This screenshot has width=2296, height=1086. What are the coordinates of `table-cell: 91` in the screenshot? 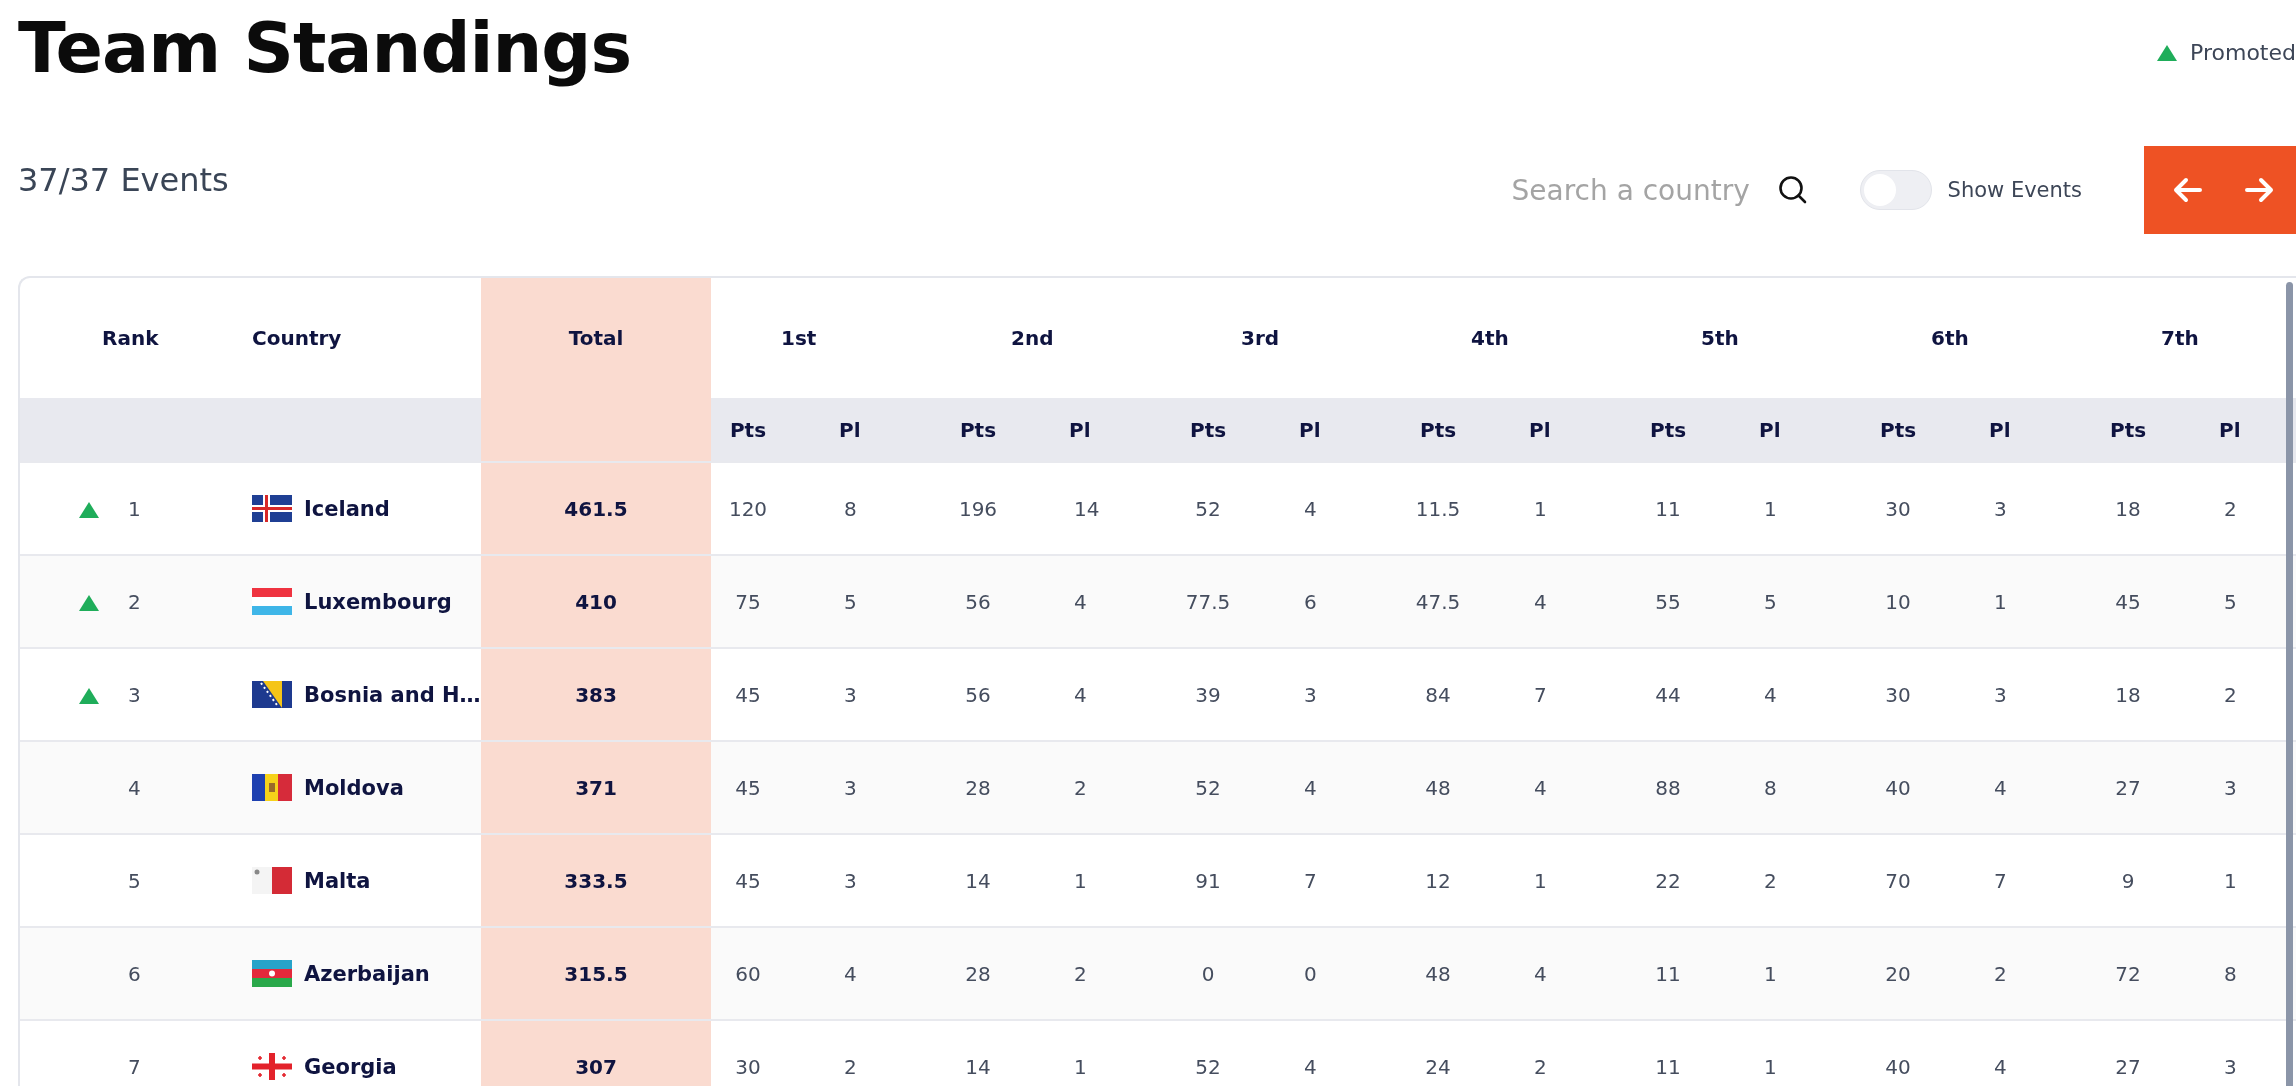 It's located at (1208, 880).